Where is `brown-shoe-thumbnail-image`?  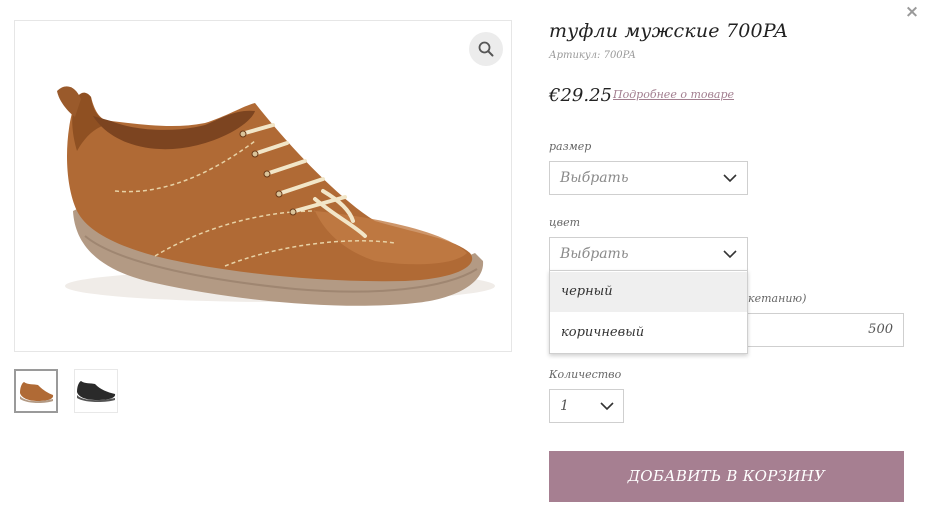
brown-shoe-thumbnail-image is located at coordinates (37, 393).